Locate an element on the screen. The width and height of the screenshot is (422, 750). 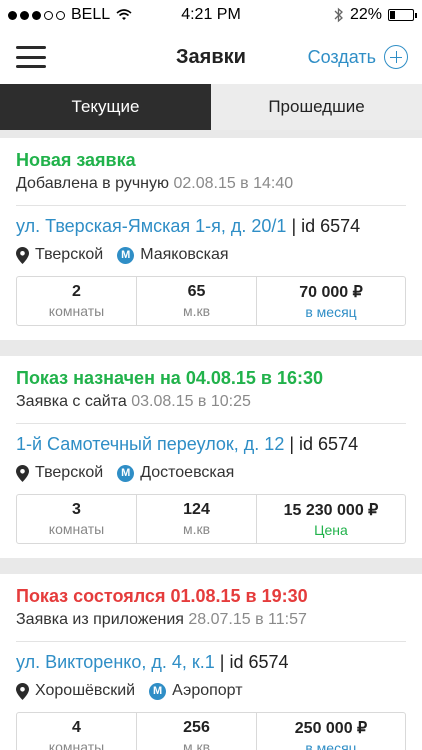
area-value: 65 is located at coordinates (196, 291).